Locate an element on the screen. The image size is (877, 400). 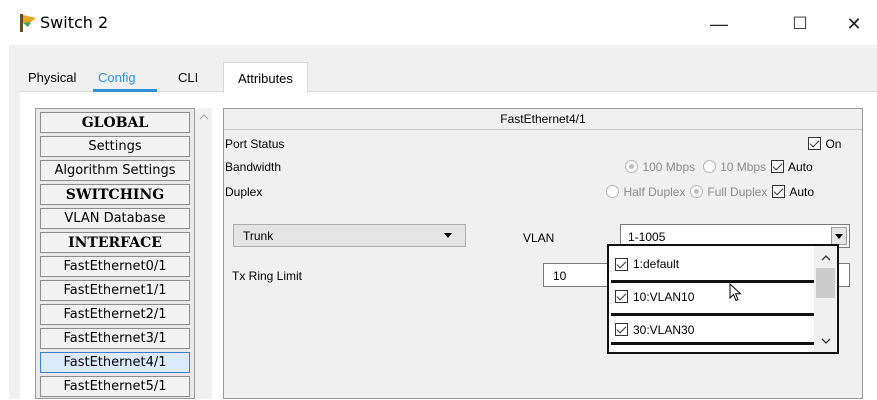
vlan-option-label: 1:default is located at coordinates (656, 264).